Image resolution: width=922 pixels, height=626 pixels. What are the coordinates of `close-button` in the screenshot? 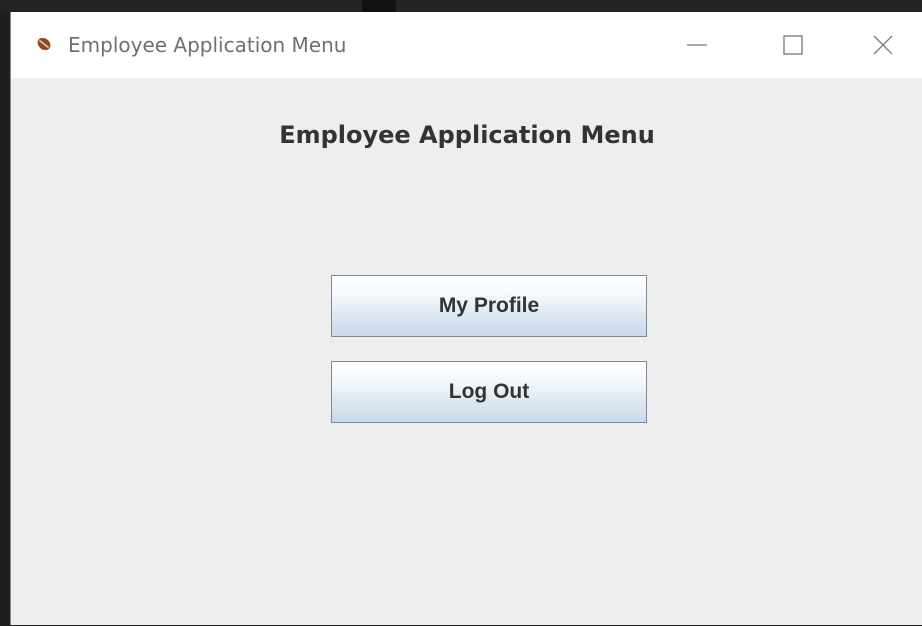 It's located at (882, 45).